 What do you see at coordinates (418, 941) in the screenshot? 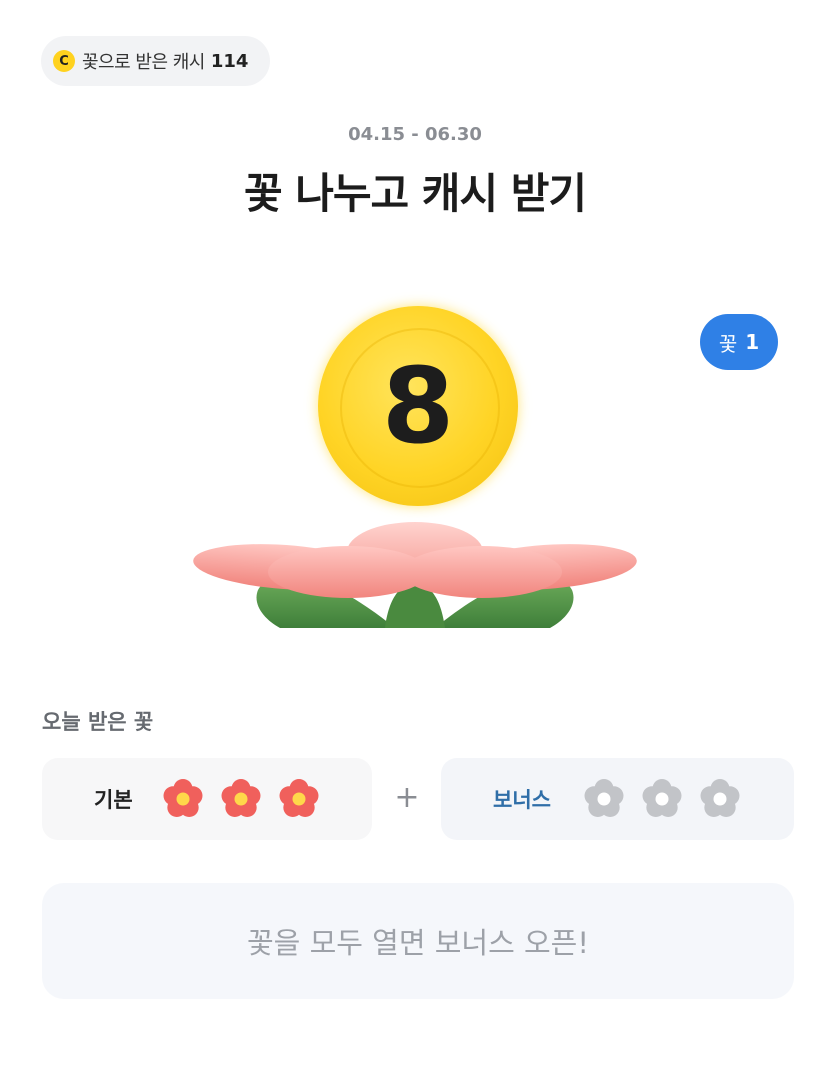
I see `open-all-flowers-button: 꽃을 모두 열면 보너스 오픈!` at bounding box center [418, 941].